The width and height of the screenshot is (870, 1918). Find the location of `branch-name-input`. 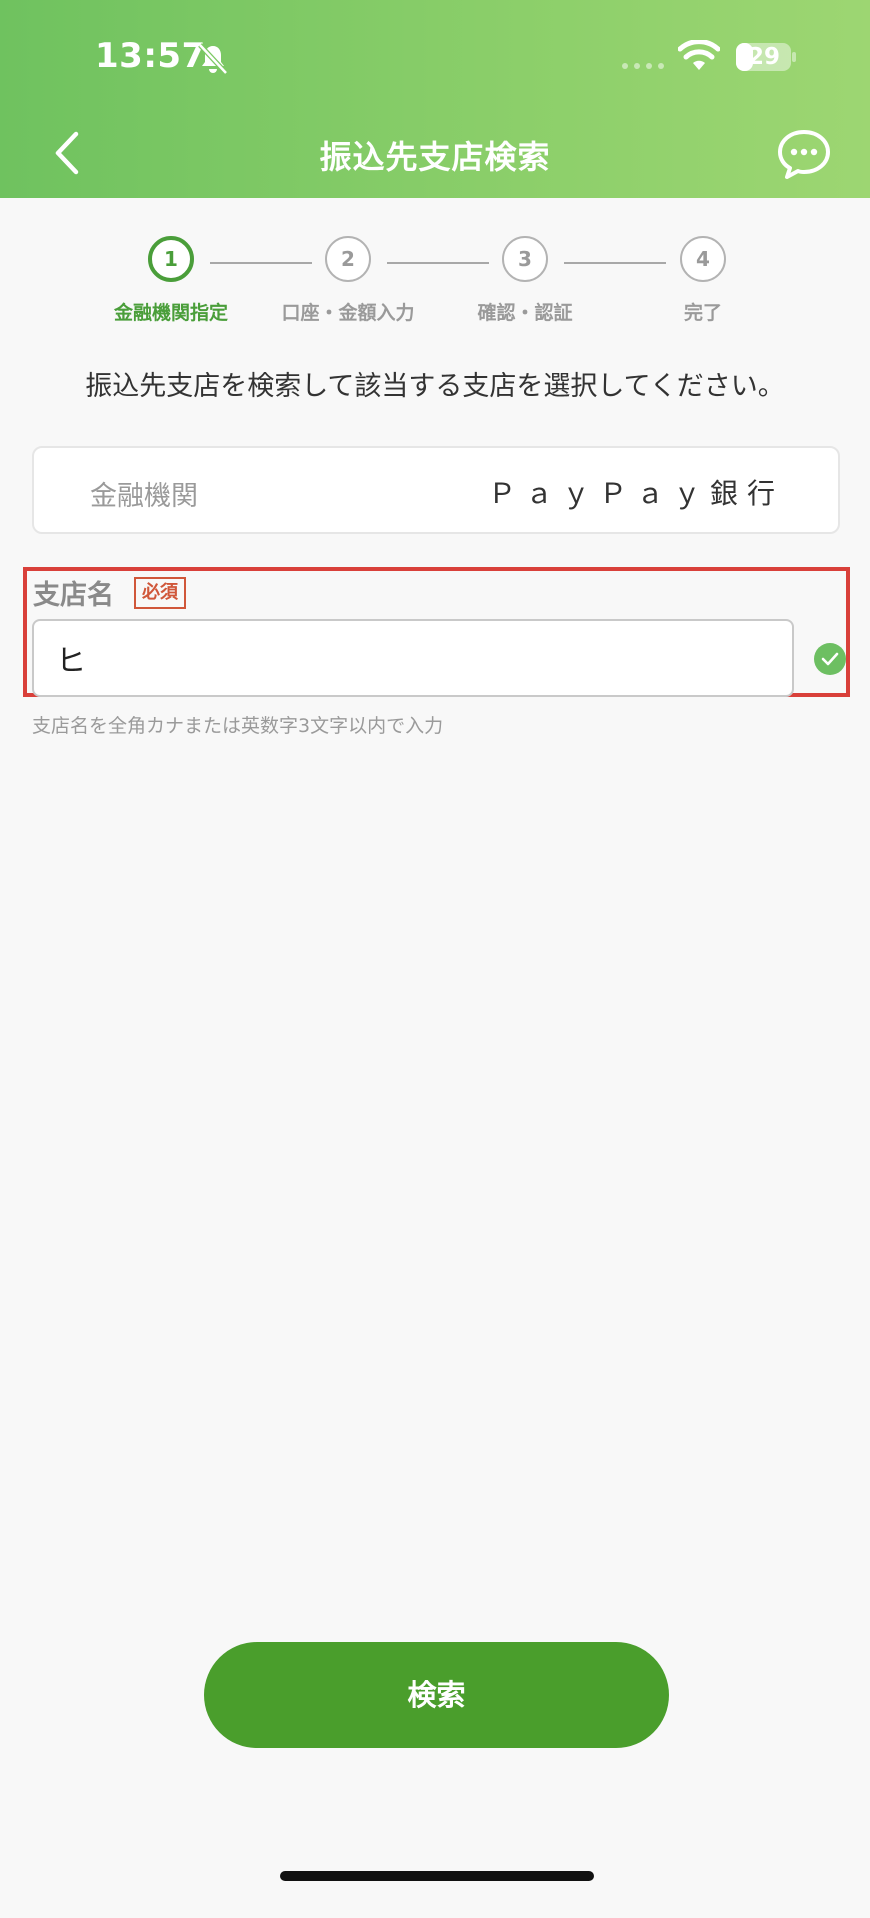

branch-name-input is located at coordinates (413, 658).